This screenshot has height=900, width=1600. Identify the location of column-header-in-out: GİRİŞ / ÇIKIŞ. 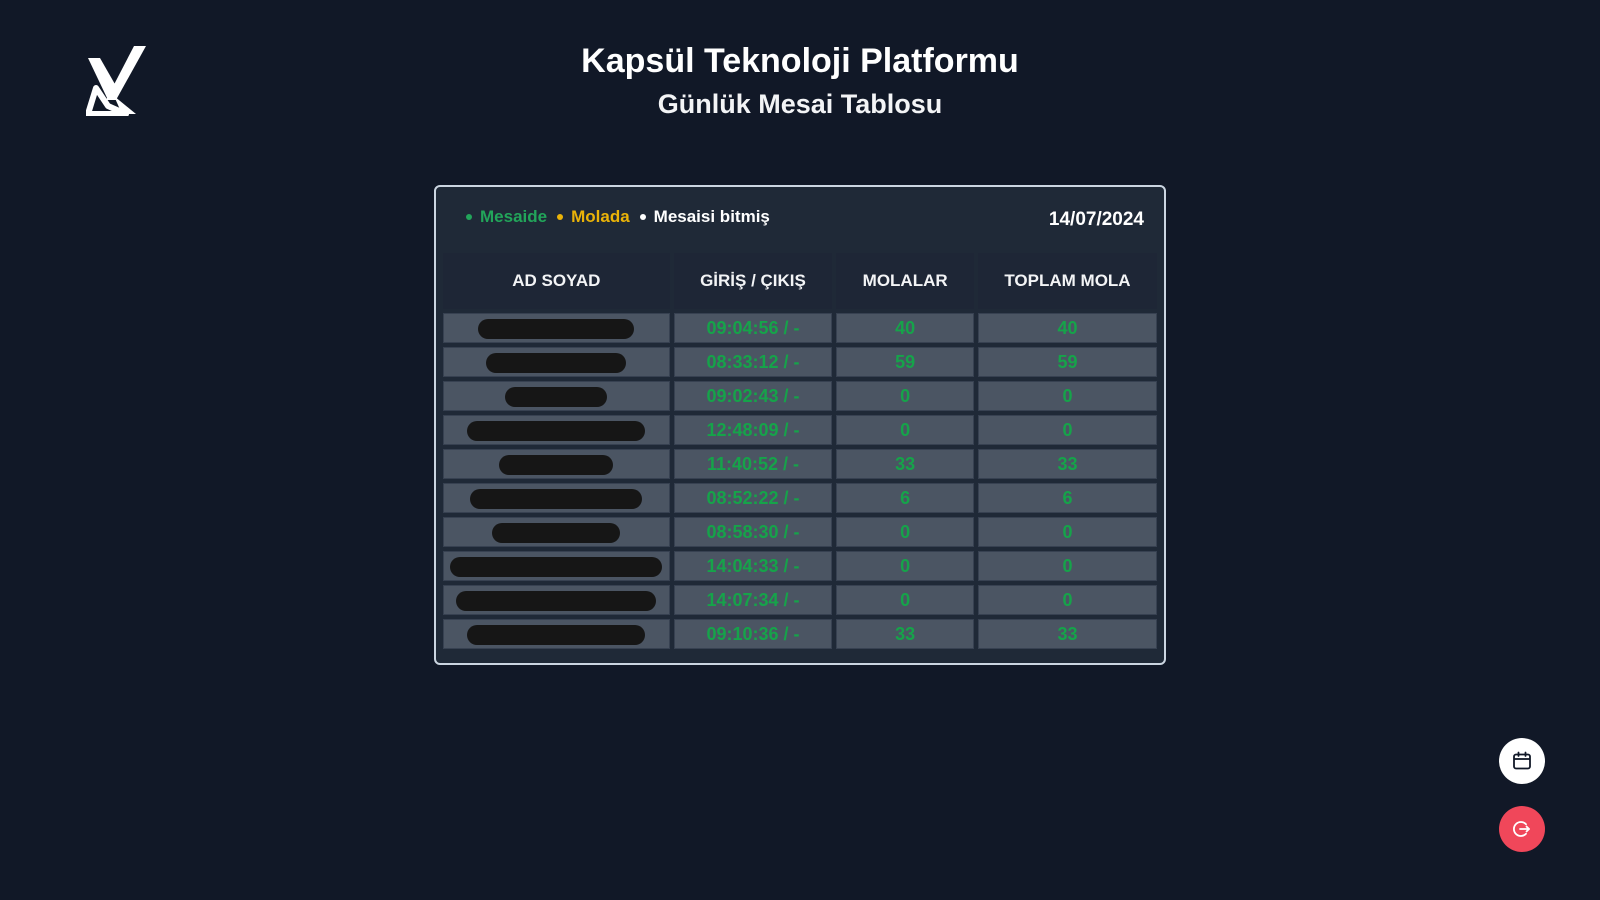
(753, 281).